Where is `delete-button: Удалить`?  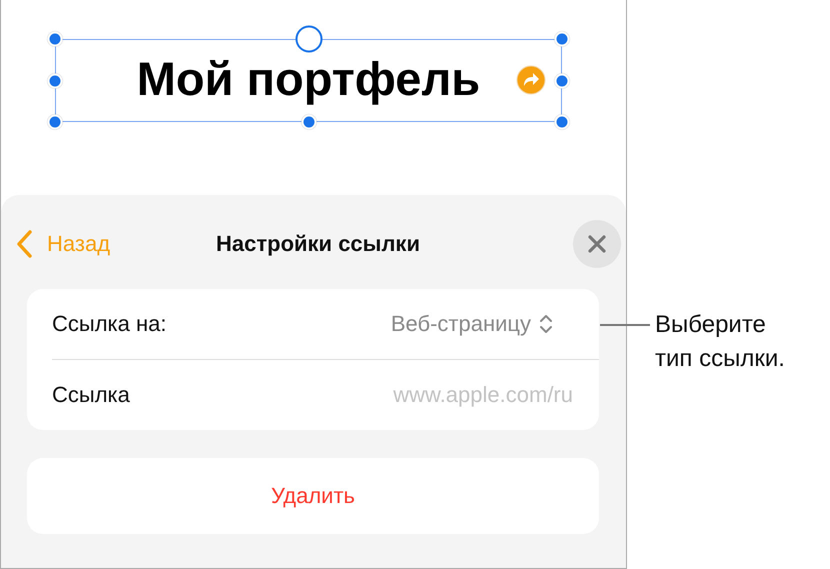
delete-button: Удалить is located at coordinates (313, 496).